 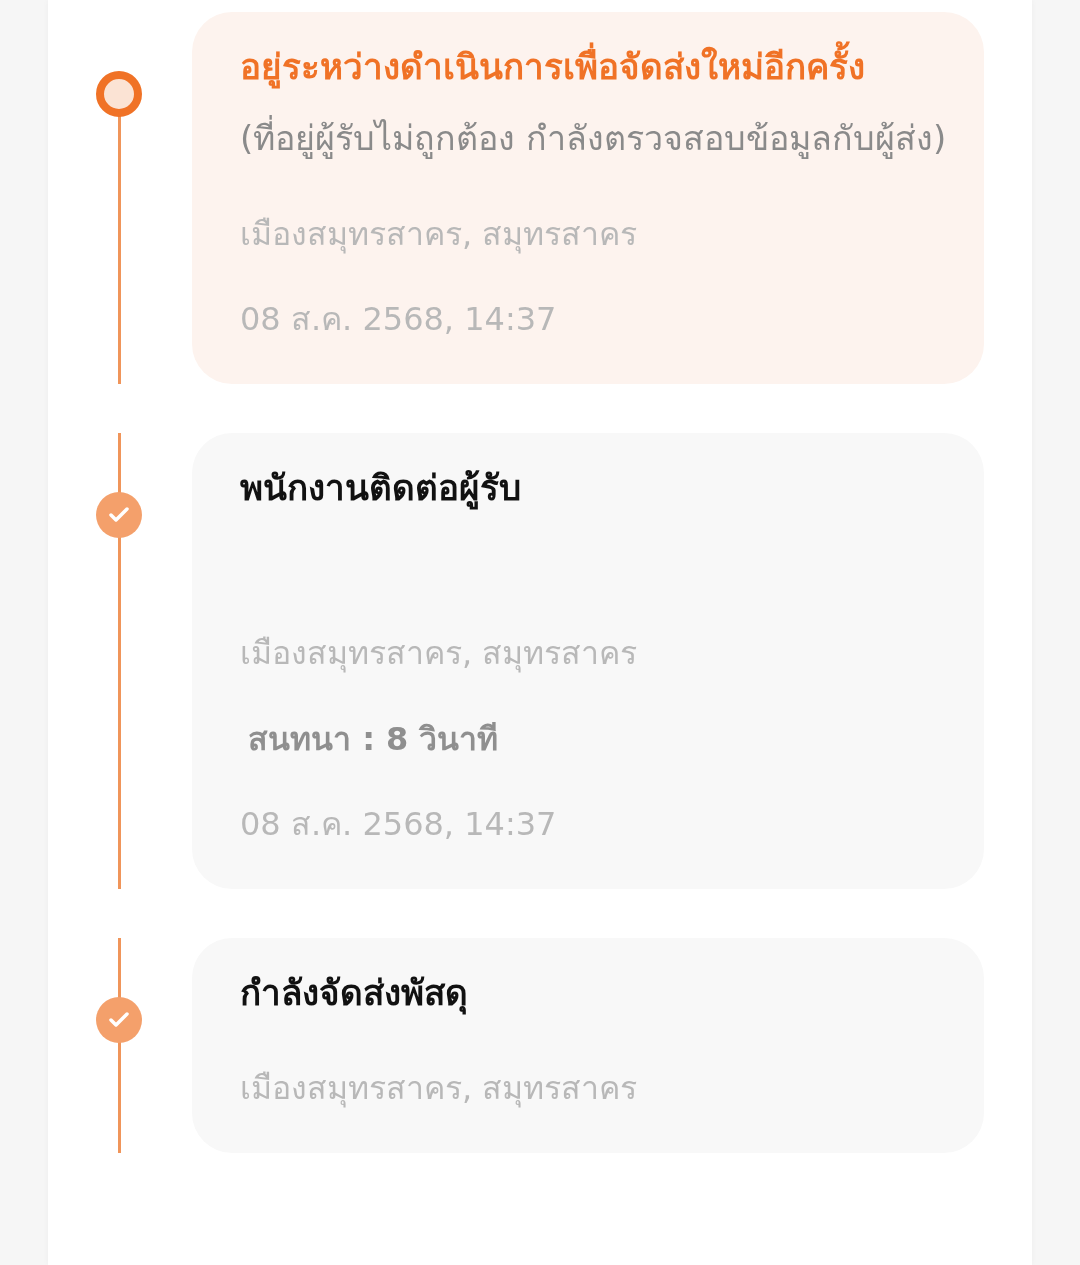 What do you see at coordinates (597, 67) in the screenshot?
I see `event-title: อยู่ระหว่างดำเนินการเพื่อจัดส่งใหม่อีกครั้ง` at bounding box center [597, 67].